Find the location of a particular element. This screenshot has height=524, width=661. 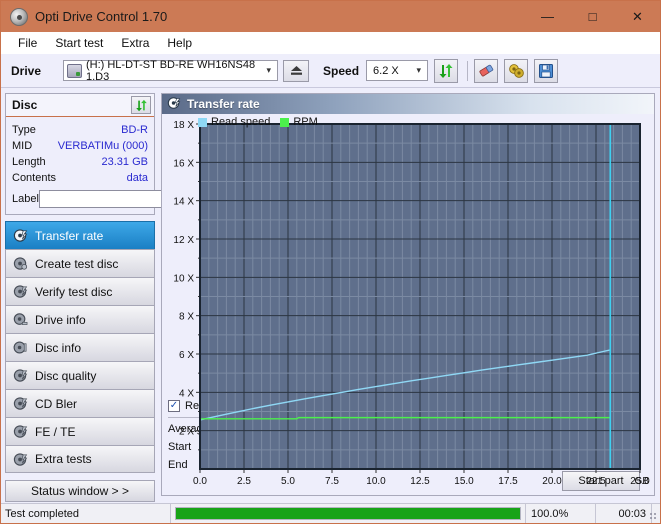

sidebar-item-disc-info: Disc info is located at coordinates (80, 347).